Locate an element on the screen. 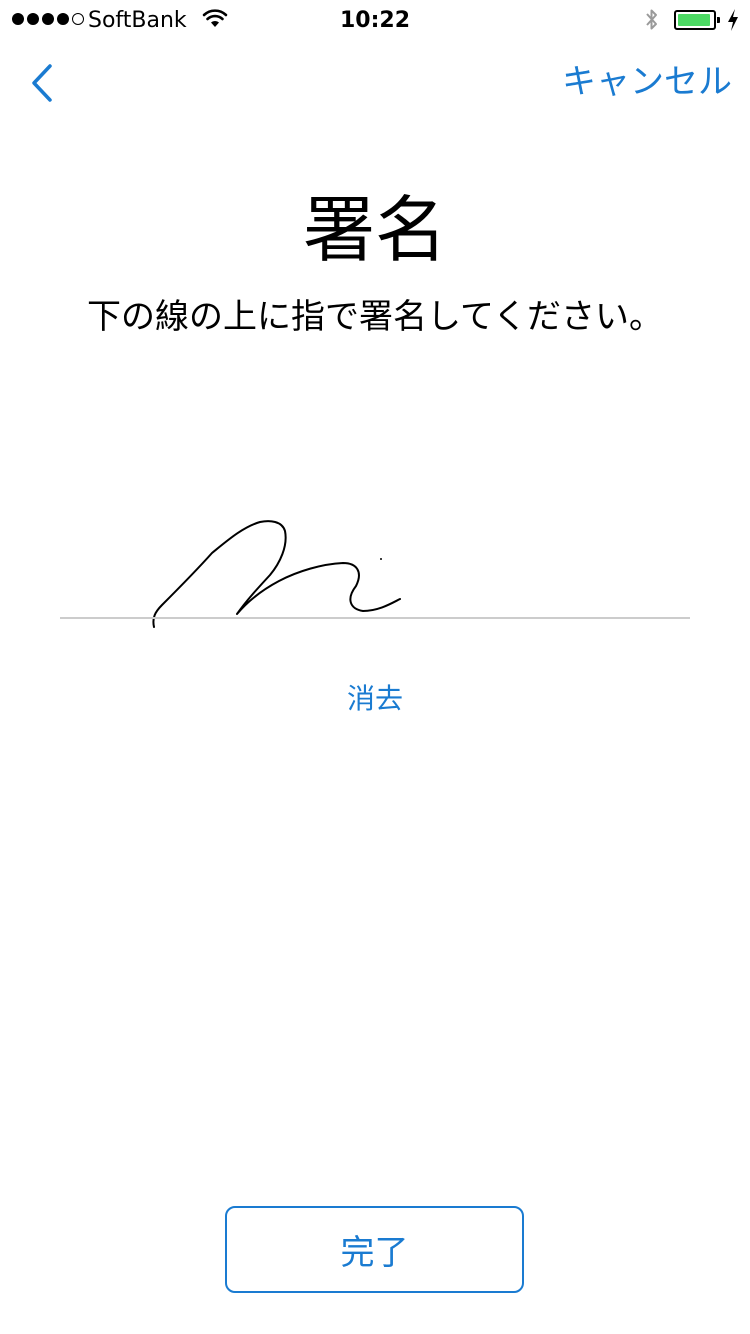  back-button is located at coordinates (47, 83).